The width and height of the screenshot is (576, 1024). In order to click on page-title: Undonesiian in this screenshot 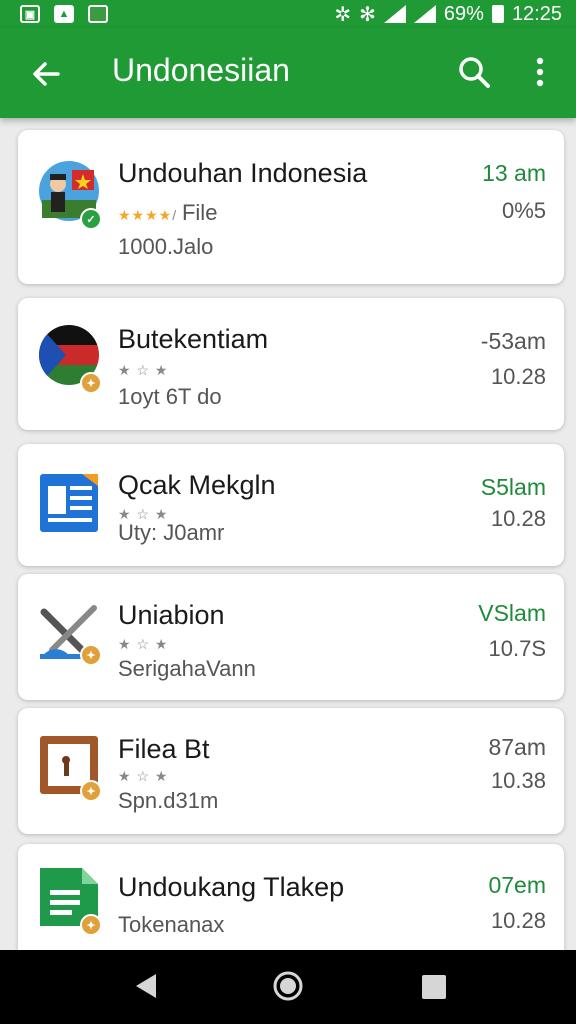, I will do `click(201, 70)`.